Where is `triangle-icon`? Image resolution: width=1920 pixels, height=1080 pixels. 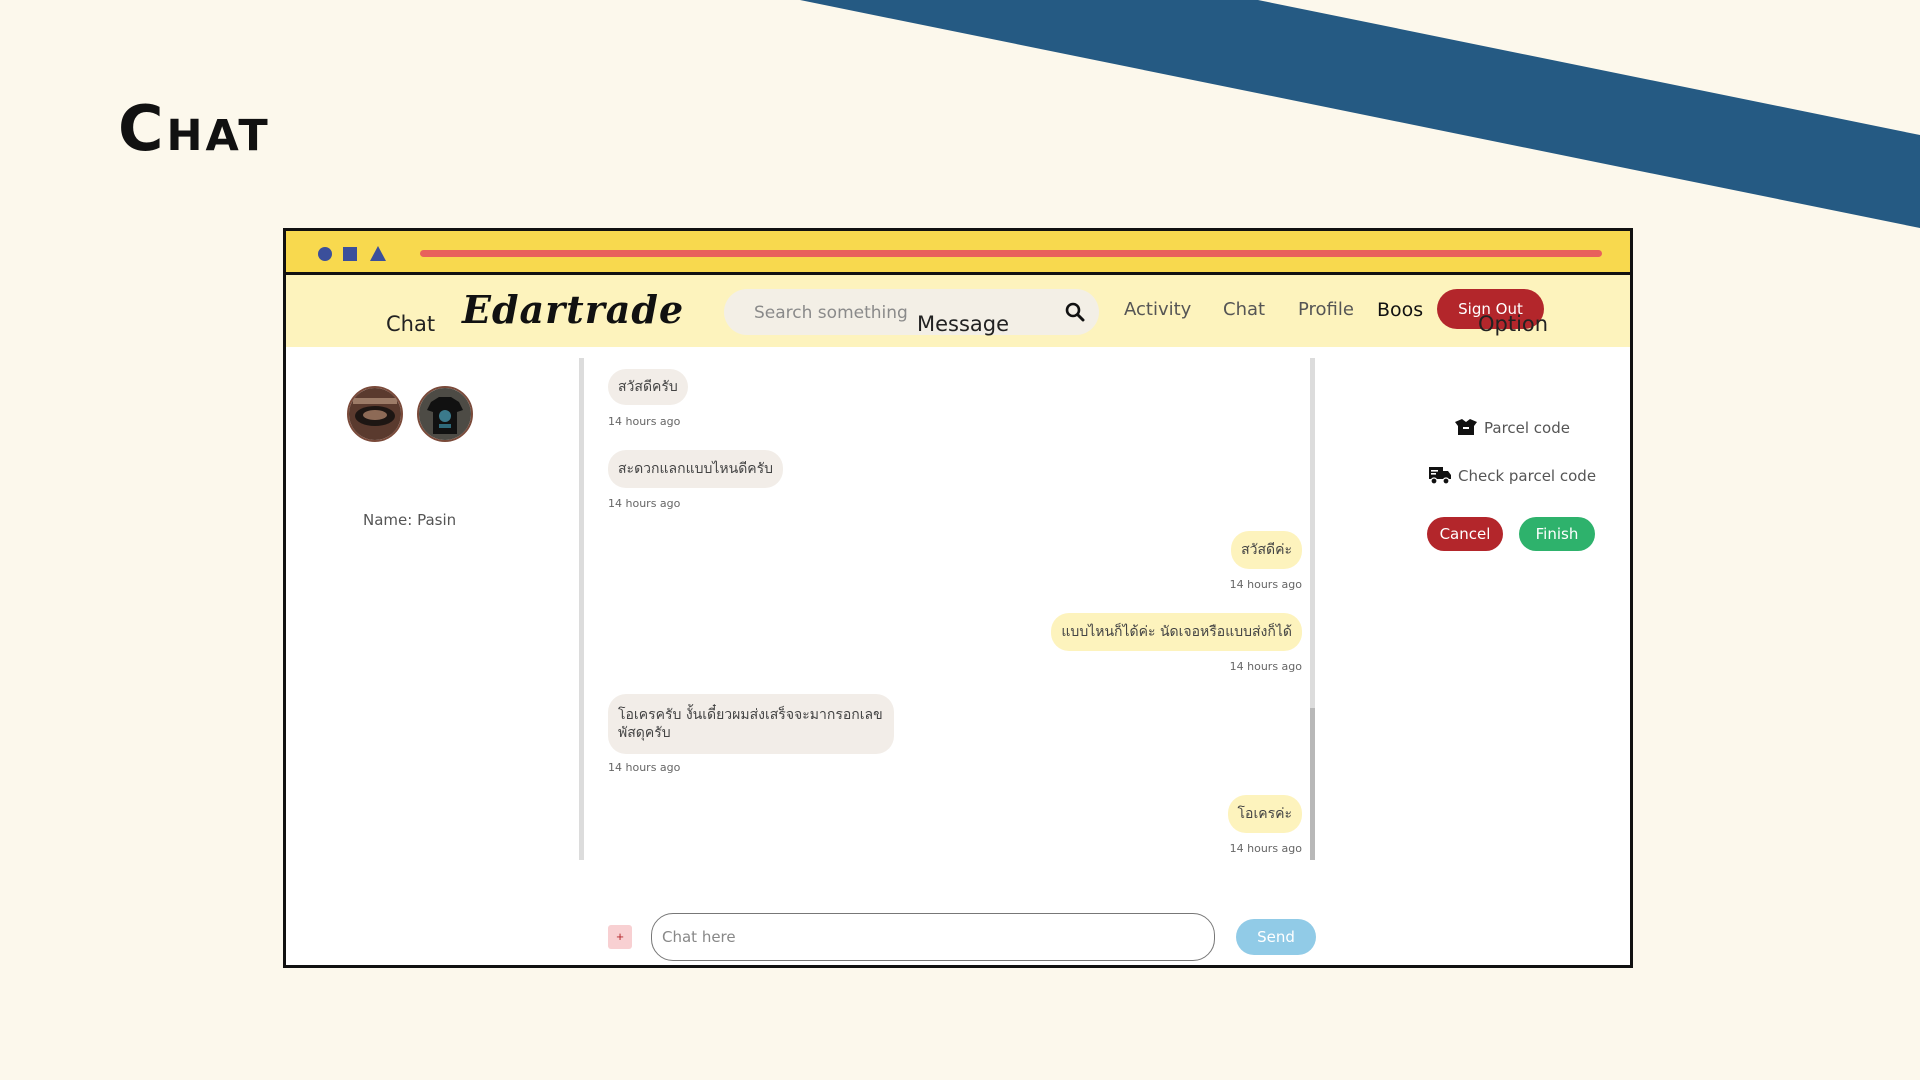
triangle-icon is located at coordinates (378, 253).